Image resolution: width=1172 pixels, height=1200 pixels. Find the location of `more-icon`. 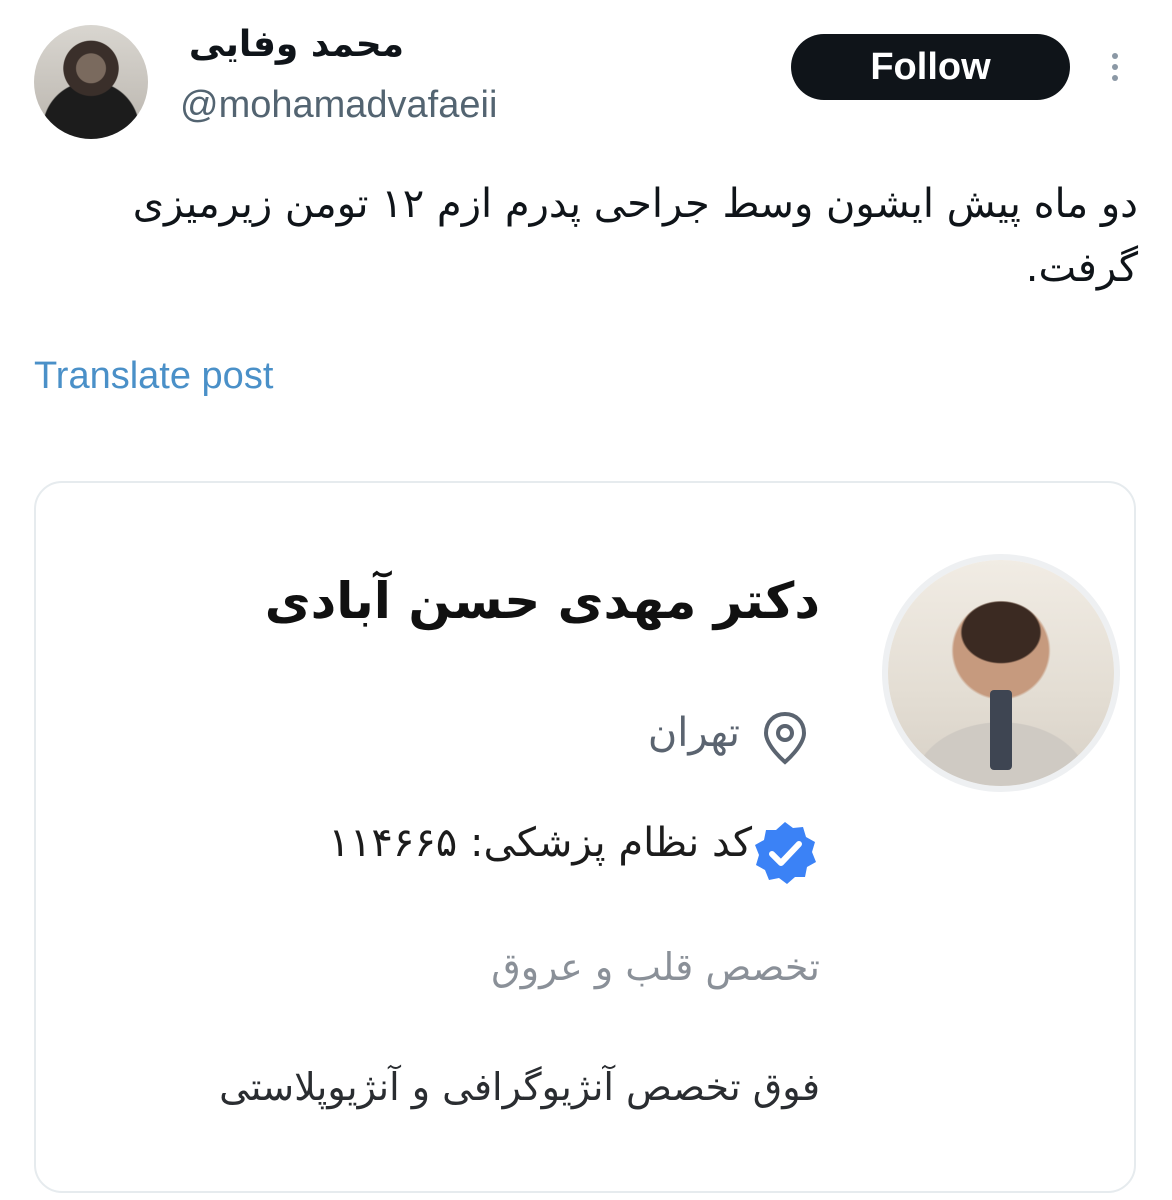

more-icon is located at coordinates (1115, 67).